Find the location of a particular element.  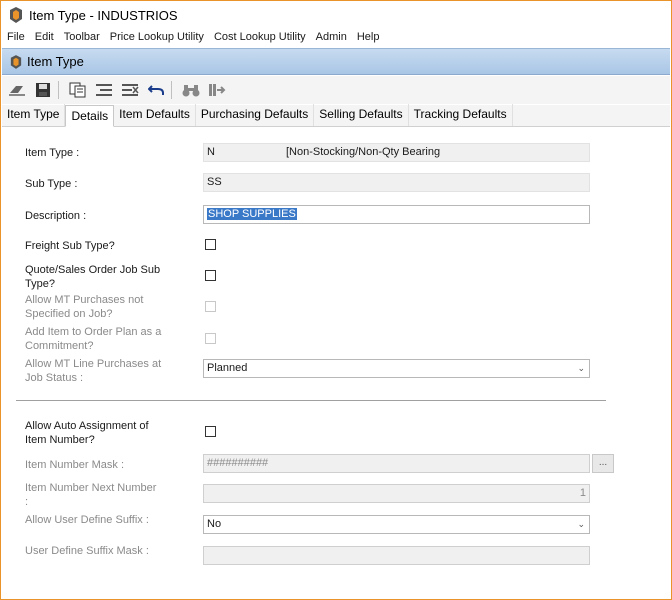

window-title: Item Type - INDUSTRIOS is located at coordinates (103, 15).